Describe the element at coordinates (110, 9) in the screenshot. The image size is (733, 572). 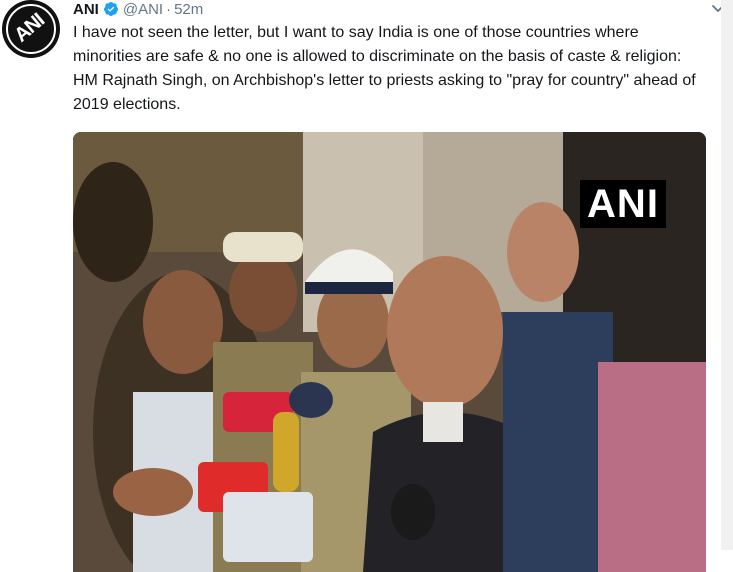
I see `verified-badge-icon` at that location.